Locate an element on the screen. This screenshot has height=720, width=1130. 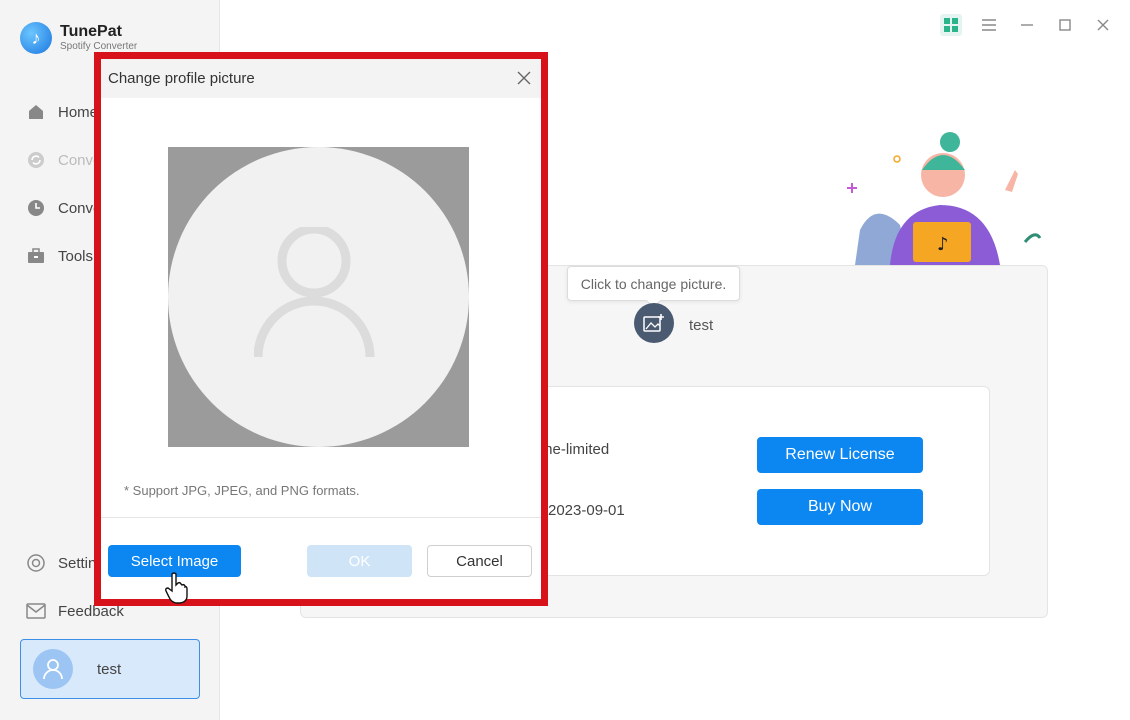
license-expiry: 2023-09-01 is located at coordinates (586, 510).